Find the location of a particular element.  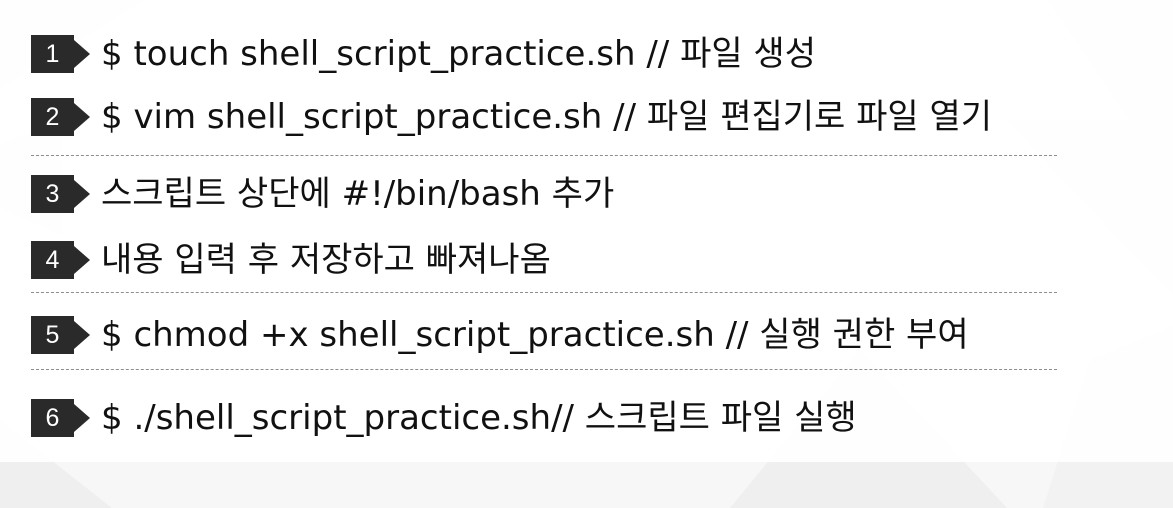

step-number-3: 3 is located at coordinates (52, 194).